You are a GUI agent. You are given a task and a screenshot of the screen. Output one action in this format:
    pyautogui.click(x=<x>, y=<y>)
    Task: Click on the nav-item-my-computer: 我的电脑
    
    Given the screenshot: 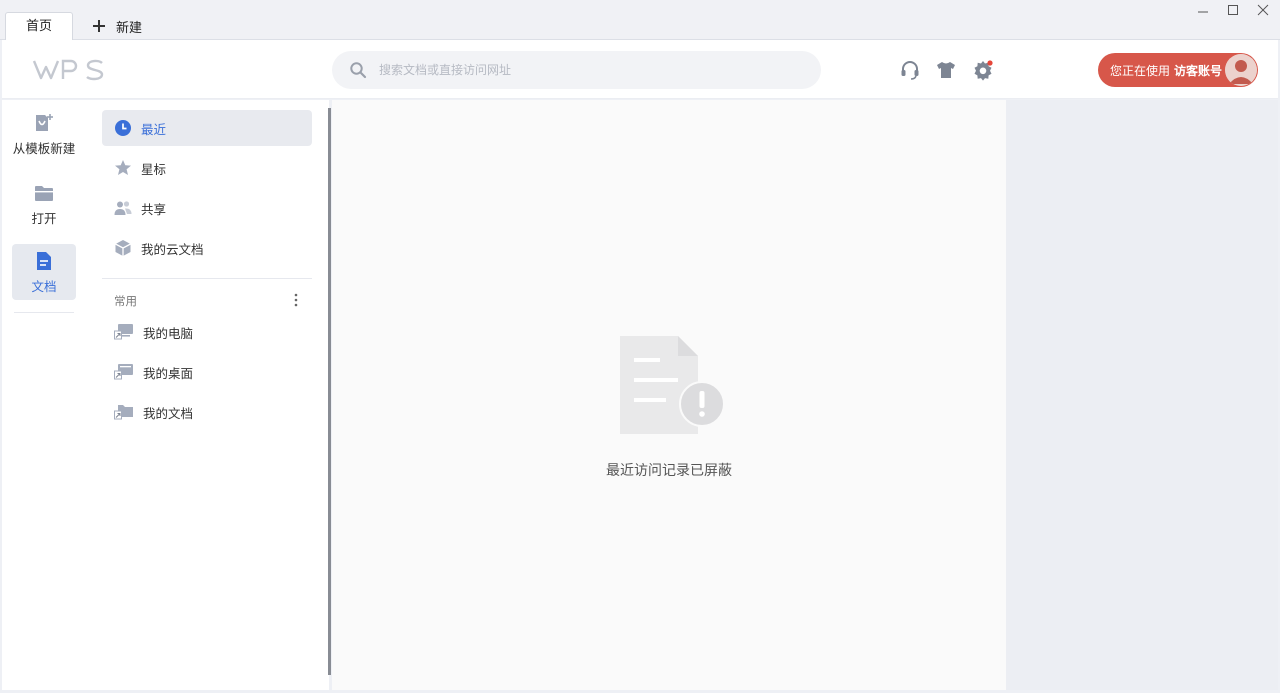 What is the action you would take?
    pyautogui.click(x=207, y=332)
    